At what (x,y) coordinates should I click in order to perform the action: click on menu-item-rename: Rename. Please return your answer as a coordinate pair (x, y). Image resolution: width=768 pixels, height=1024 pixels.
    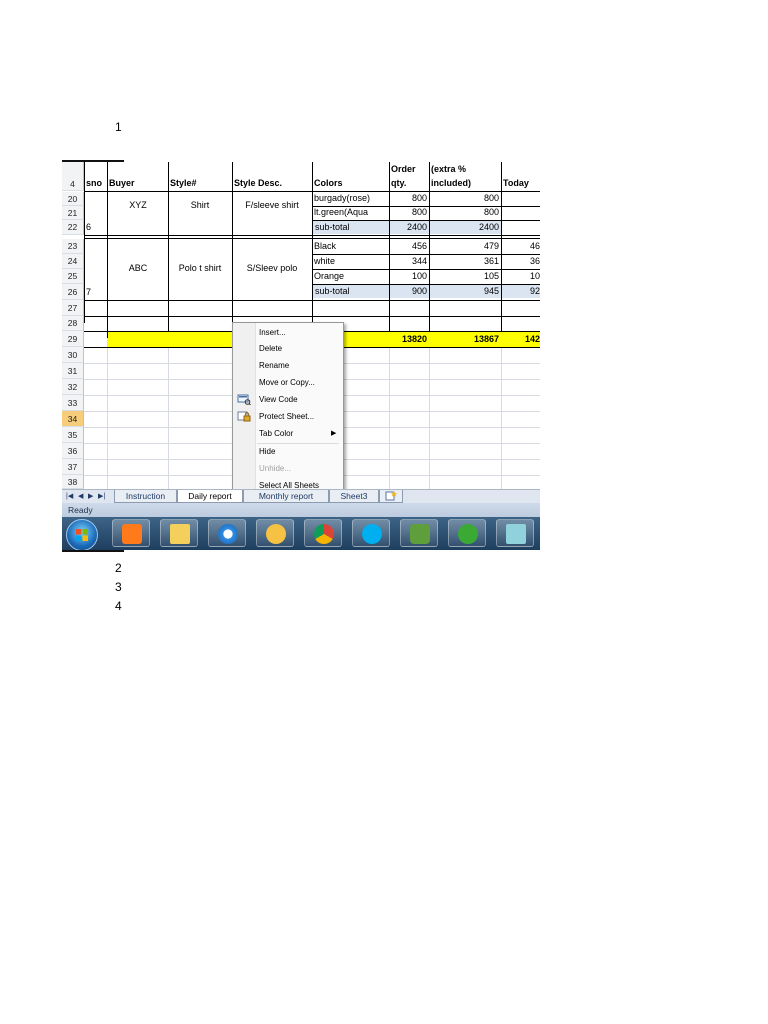
    Looking at the image, I should click on (274, 366).